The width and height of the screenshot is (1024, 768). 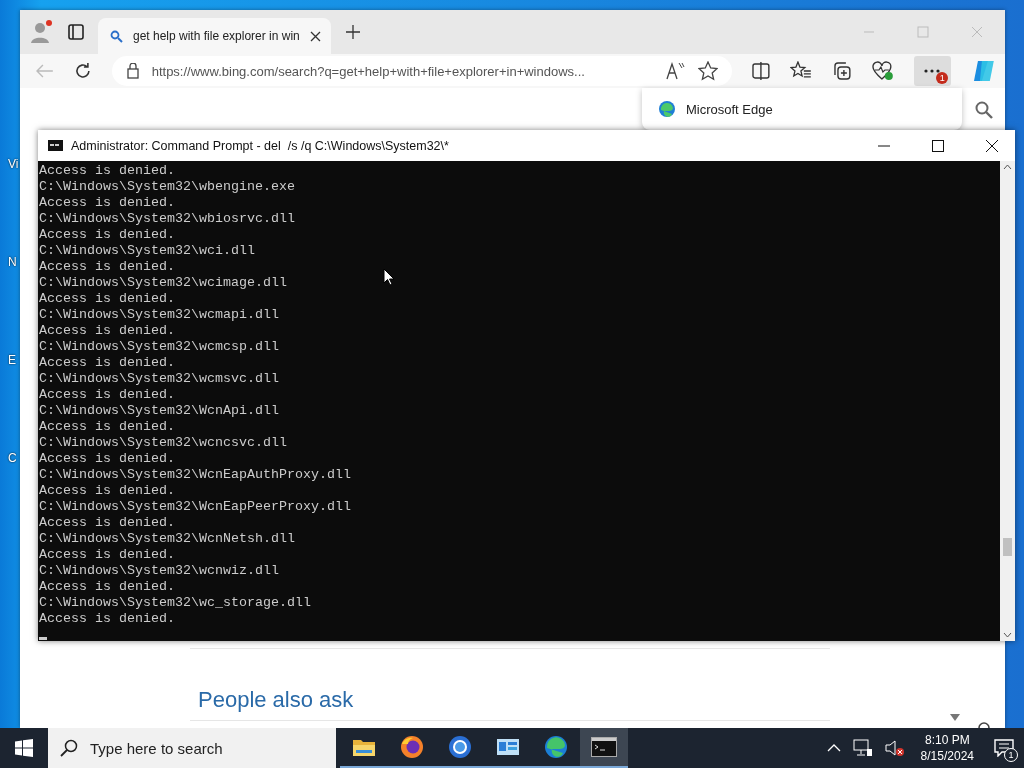 What do you see at coordinates (159, 411) in the screenshot?
I see `console-line: C:\Windows\System32\WcnApi.dll` at bounding box center [159, 411].